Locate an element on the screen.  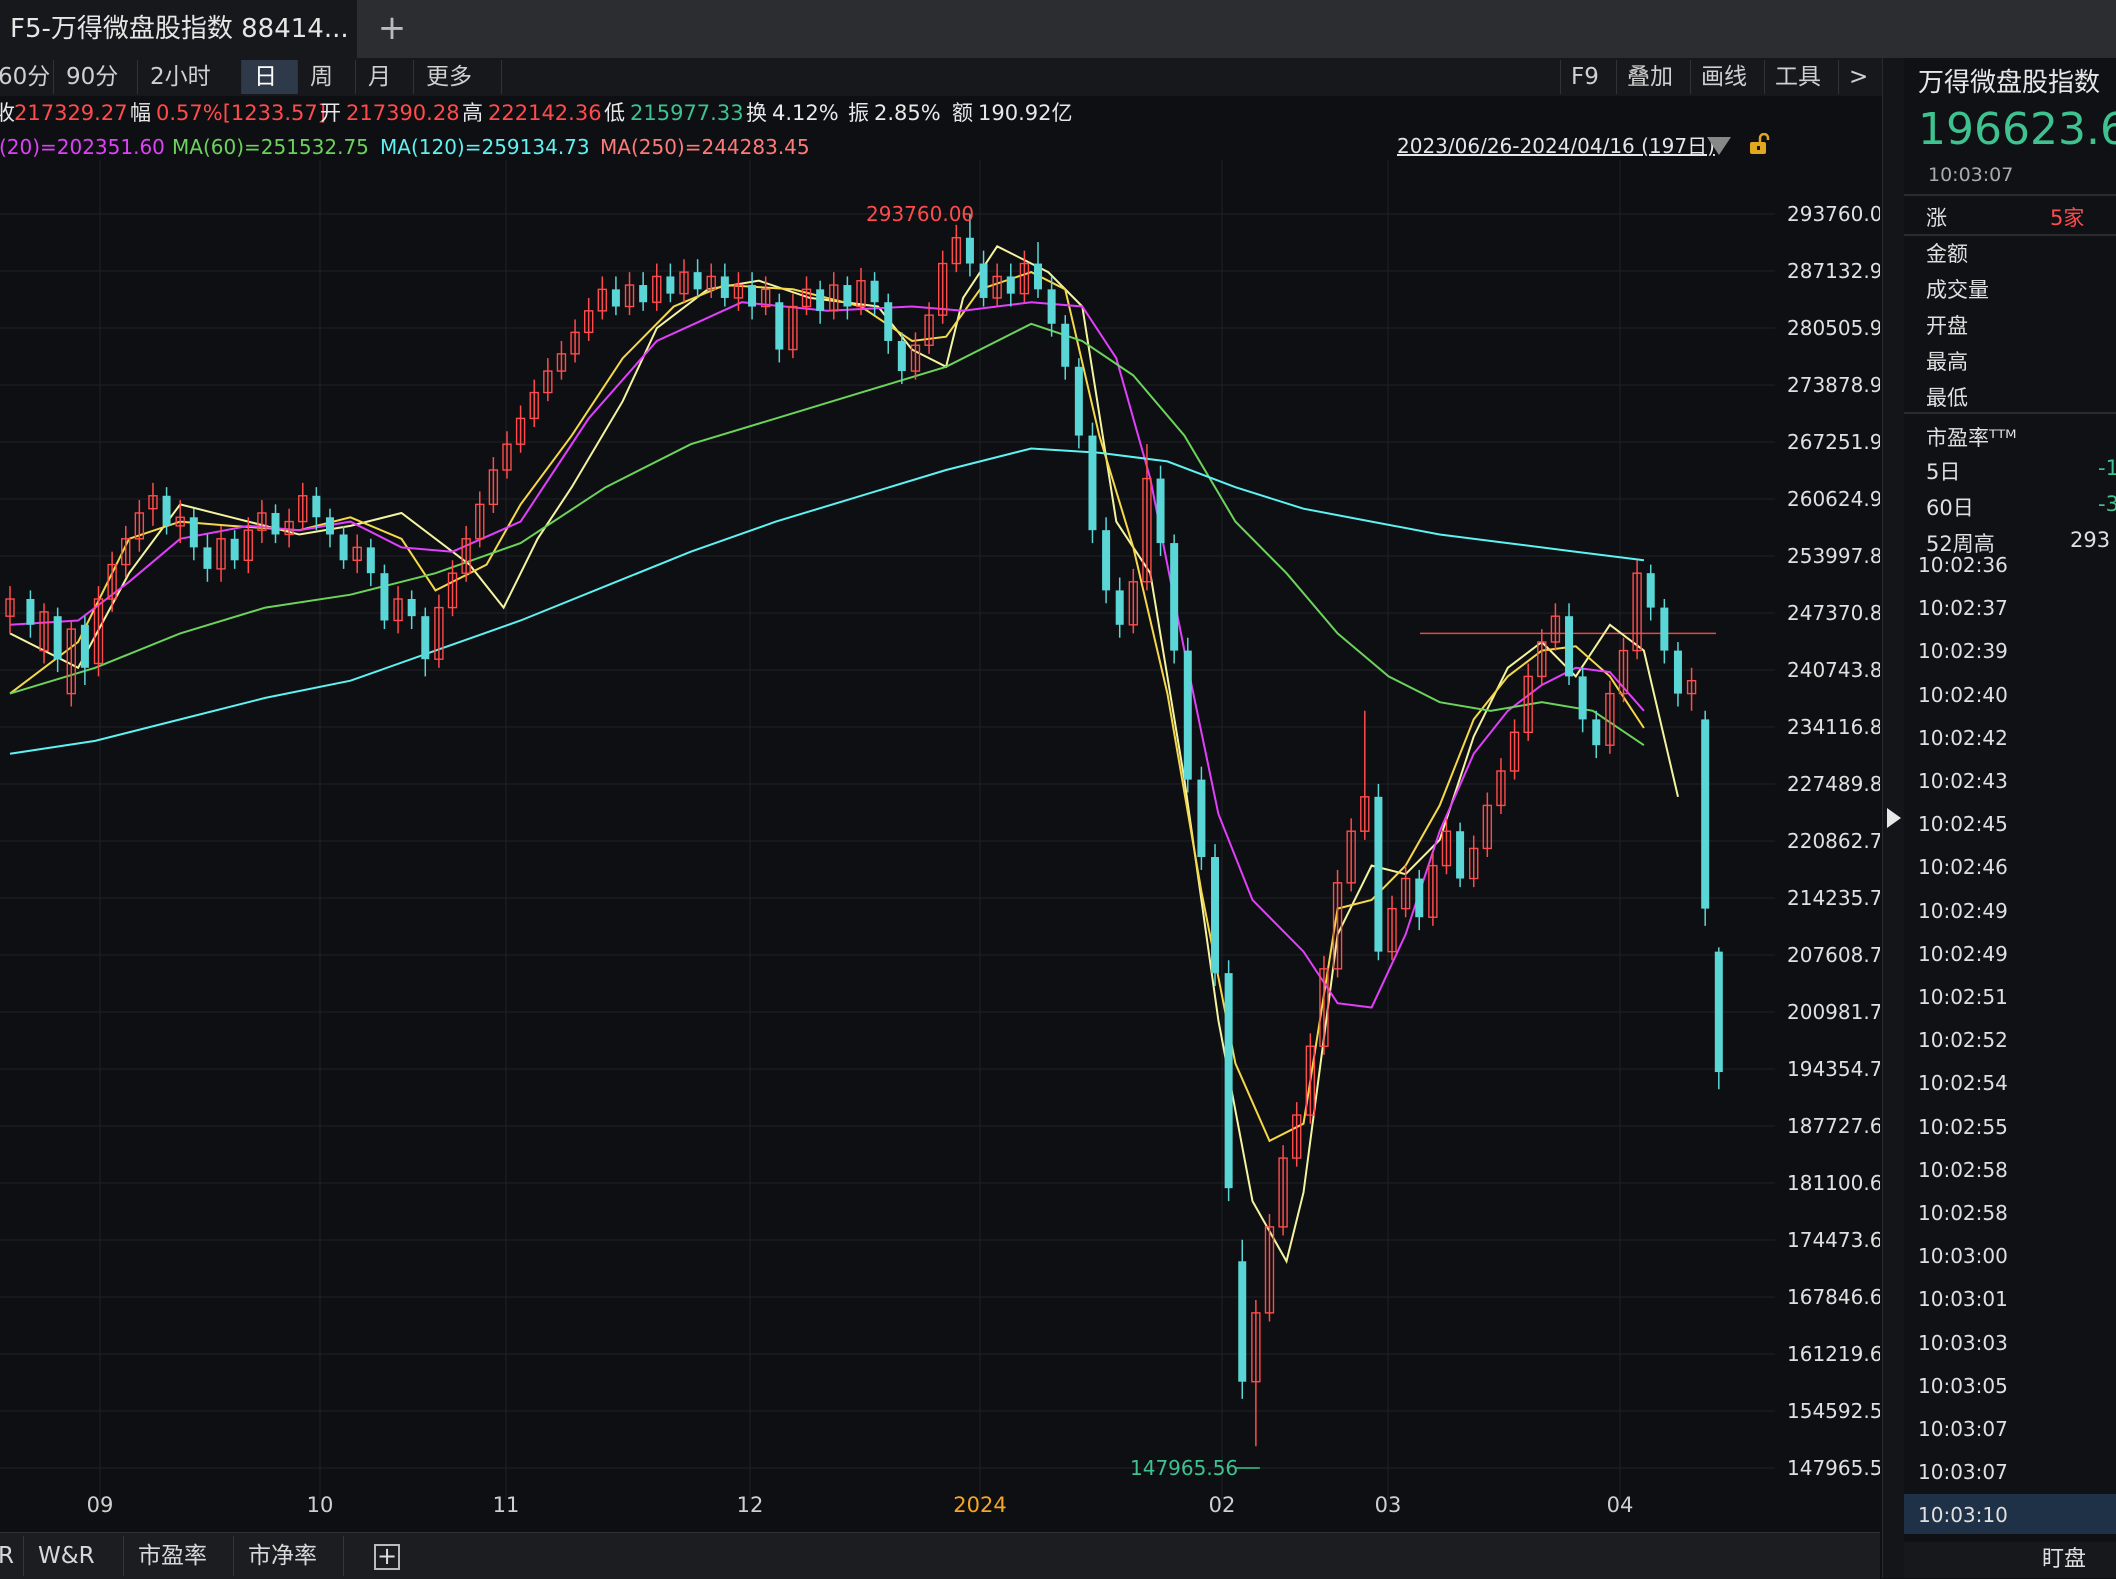
collapse-panel-icon is located at coordinates (1894, 818).